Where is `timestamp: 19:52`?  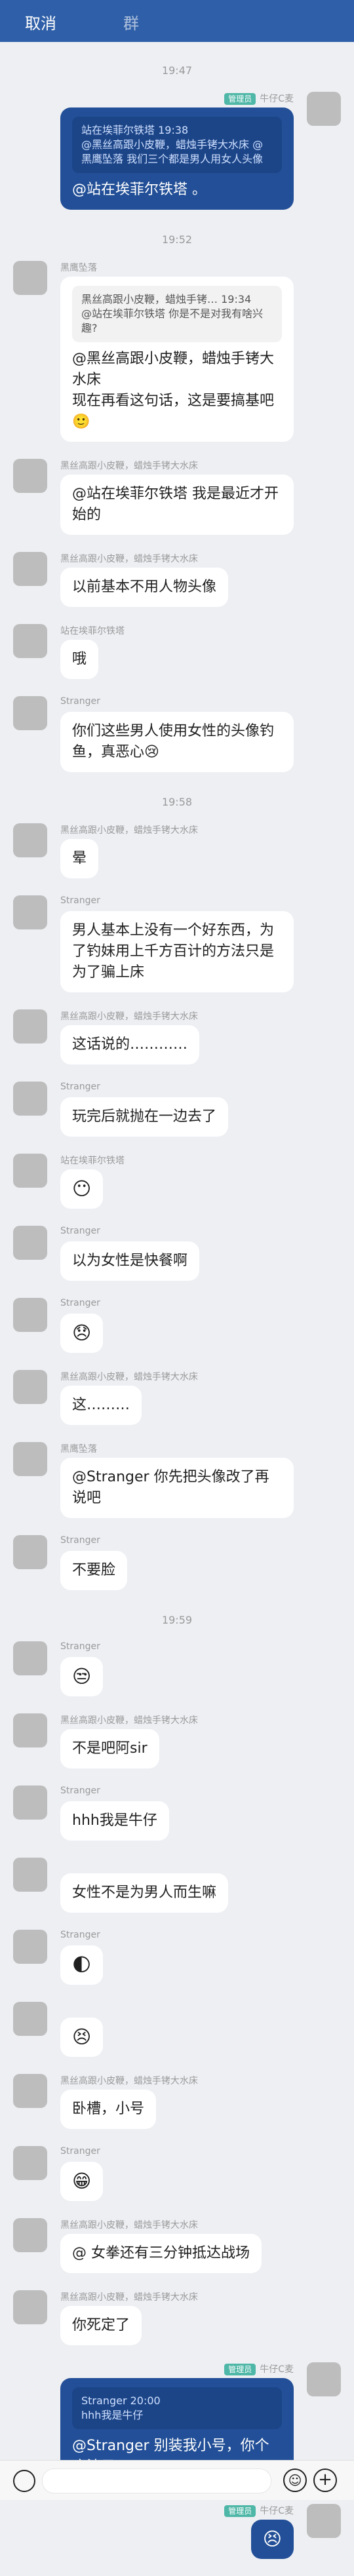
timestamp: 19:52 is located at coordinates (177, 239).